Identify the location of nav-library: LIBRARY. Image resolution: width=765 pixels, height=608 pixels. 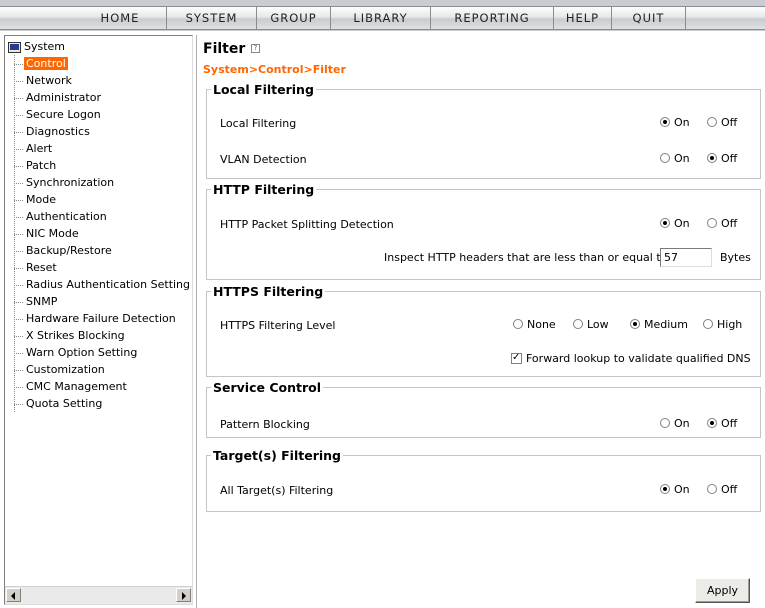
(380, 18).